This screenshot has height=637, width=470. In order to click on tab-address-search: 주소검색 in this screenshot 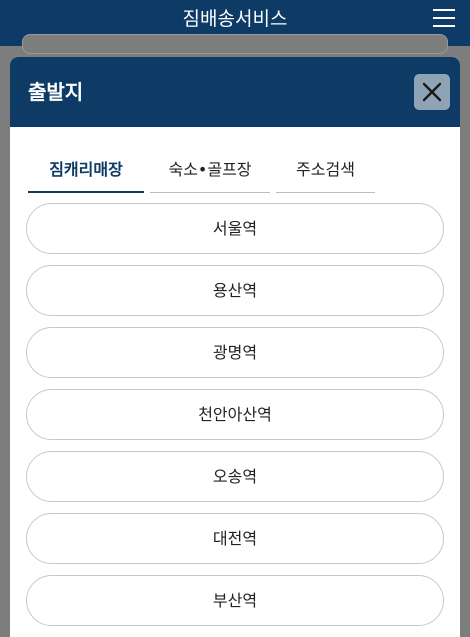, I will do `click(325, 174)`.